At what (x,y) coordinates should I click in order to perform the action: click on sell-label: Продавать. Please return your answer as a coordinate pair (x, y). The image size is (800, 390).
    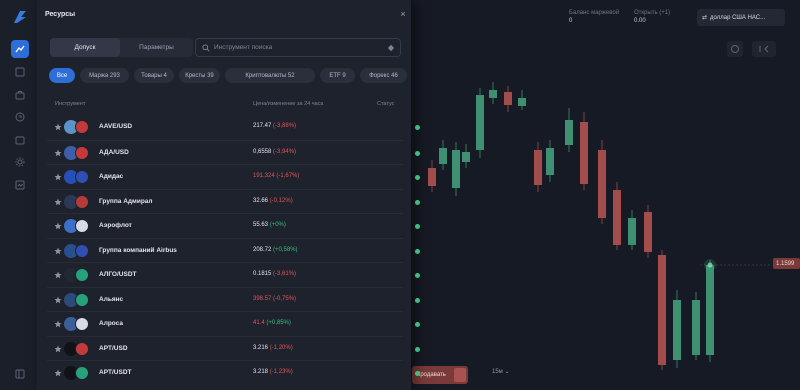
    Looking at the image, I should click on (431, 375).